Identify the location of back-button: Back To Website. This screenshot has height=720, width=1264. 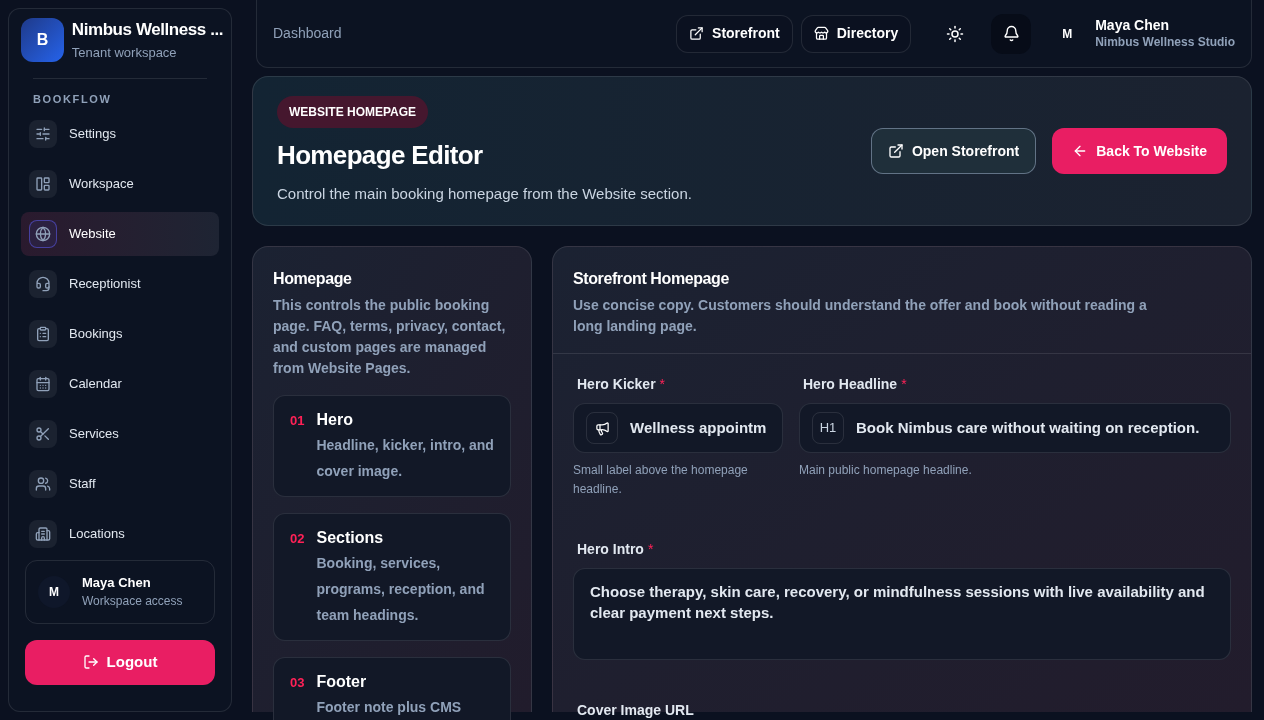
(1139, 151).